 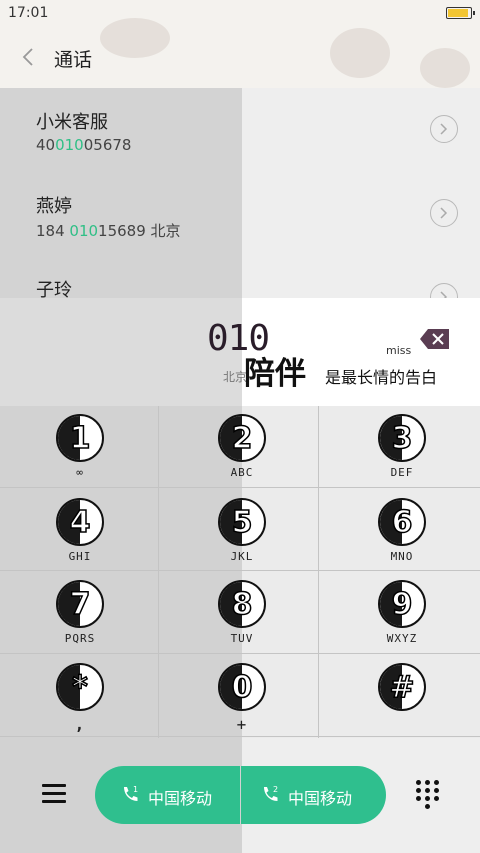 I want to click on contact-name: 燕婷, so click(x=54, y=206).